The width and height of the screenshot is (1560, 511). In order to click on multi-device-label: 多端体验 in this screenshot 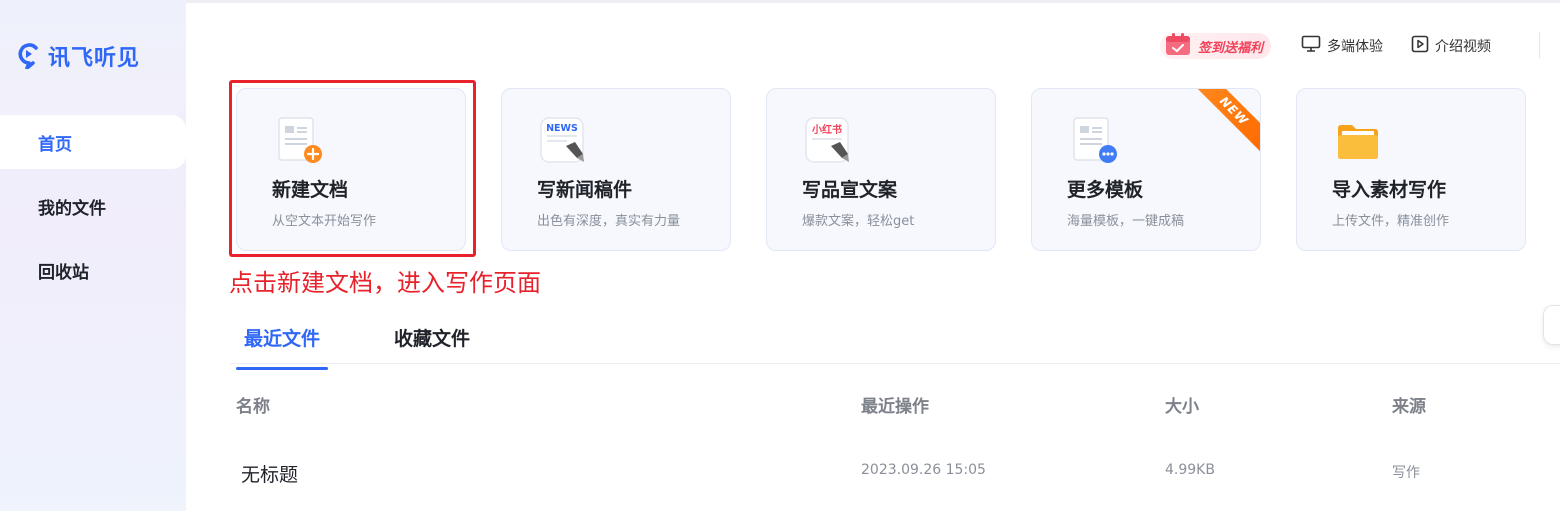, I will do `click(1355, 47)`.